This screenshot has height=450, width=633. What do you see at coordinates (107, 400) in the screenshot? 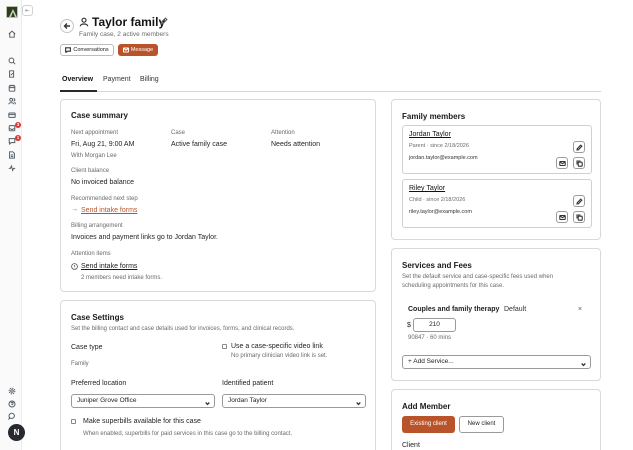
I see `preferred-location-value: Juniper Grove Office` at bounding box center [107, 400].